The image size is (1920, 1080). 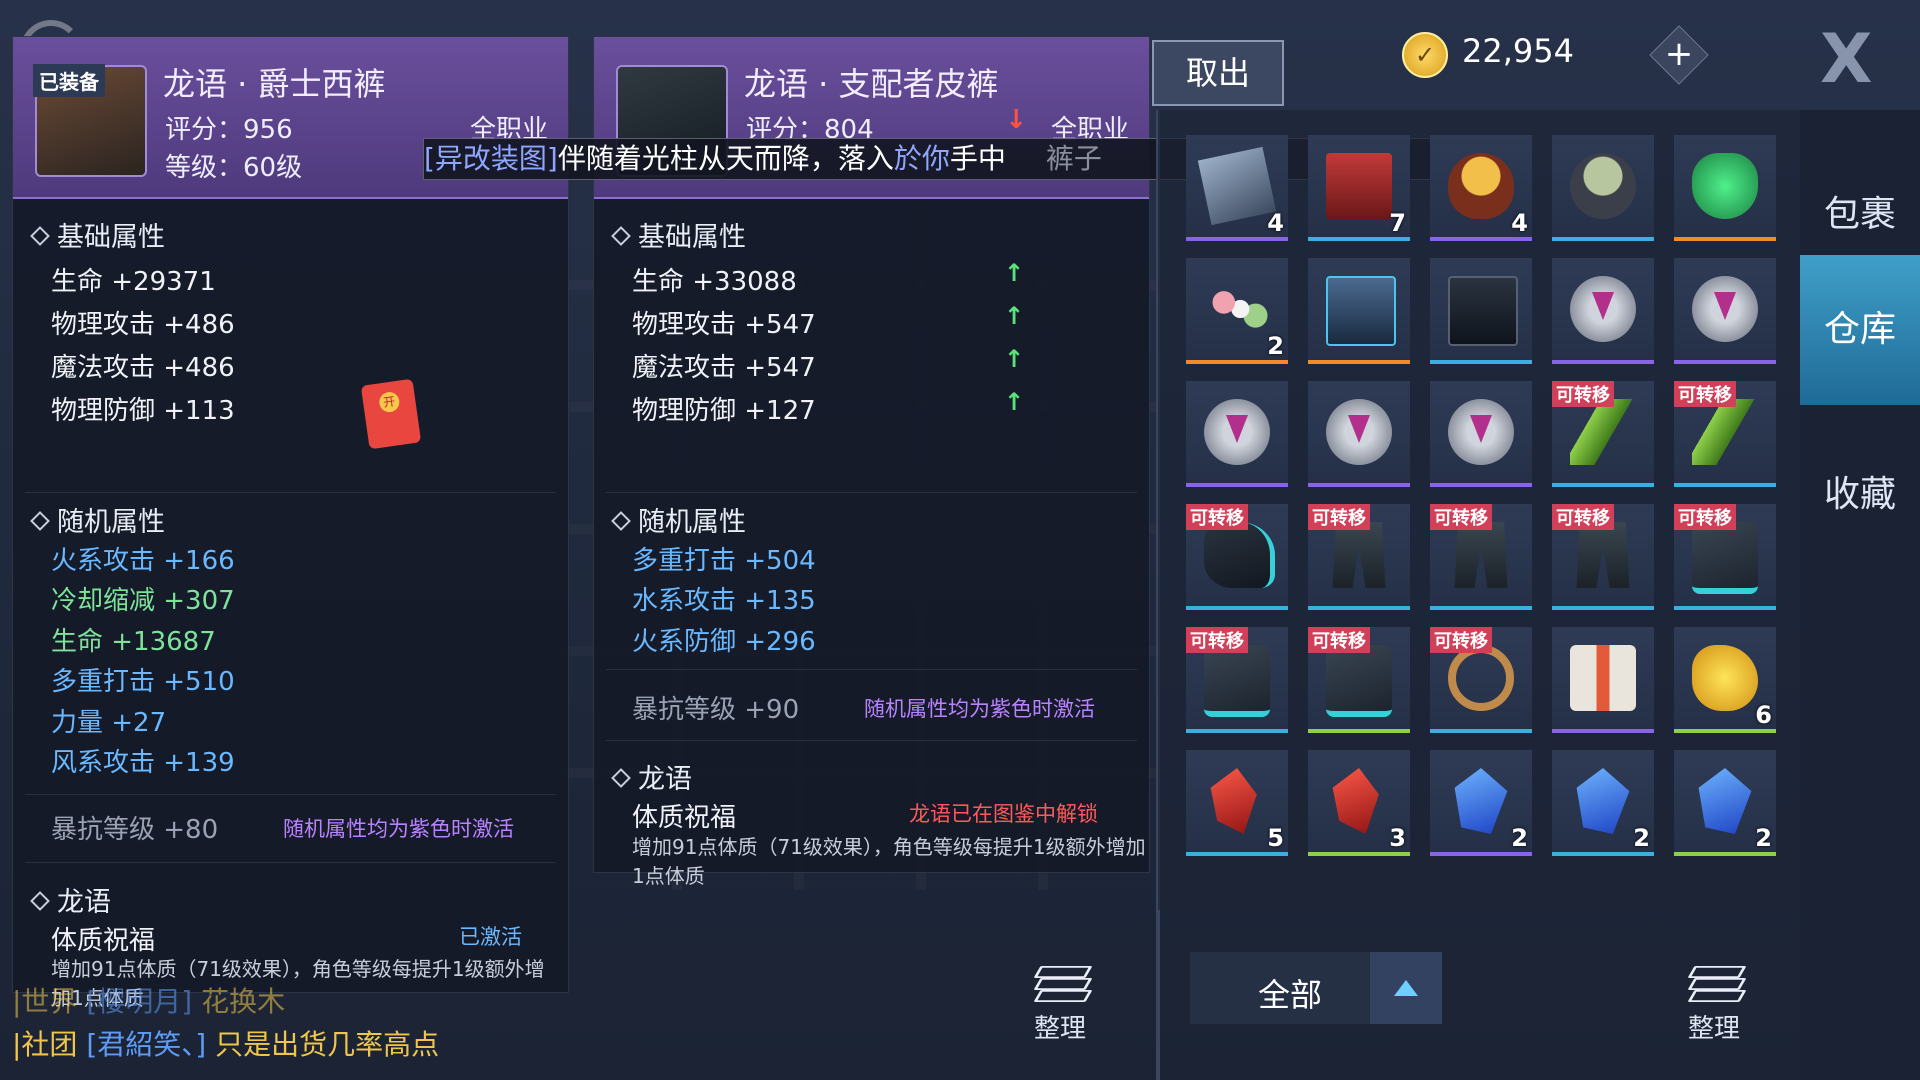 I want to click on tab-warehouse: 仓库, so click(x=1860, y=330).